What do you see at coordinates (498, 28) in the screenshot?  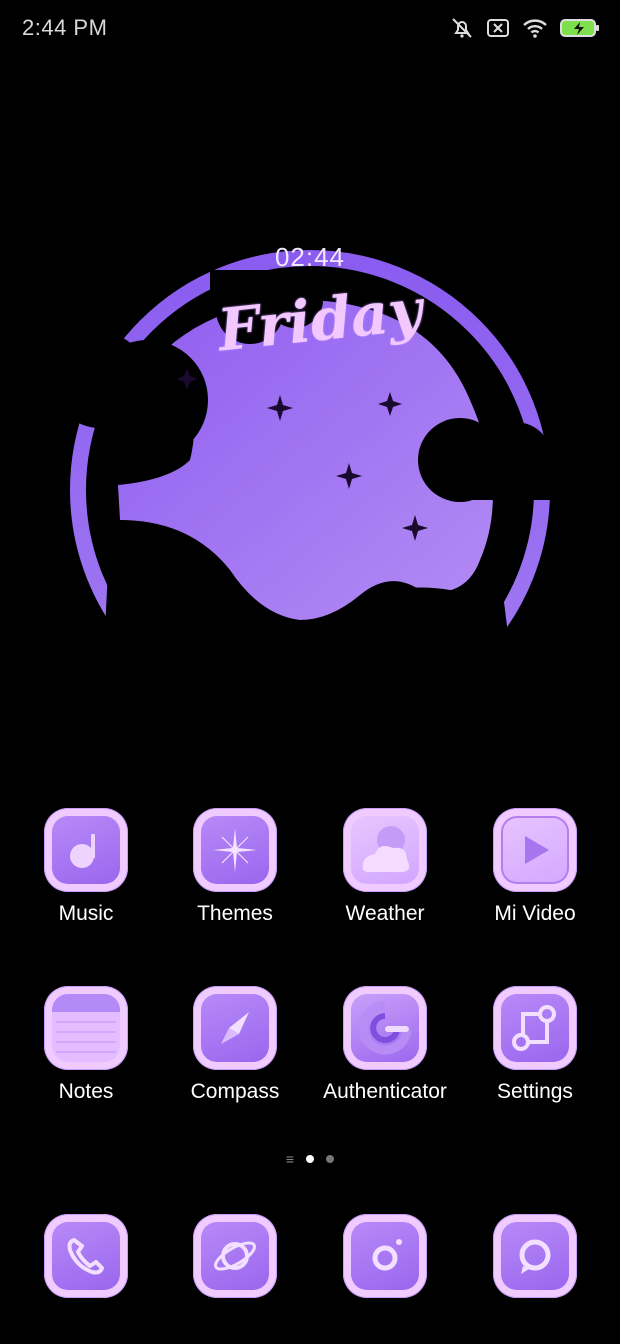 I see `sim-disabled-icon` at bounding box center [498, 28].